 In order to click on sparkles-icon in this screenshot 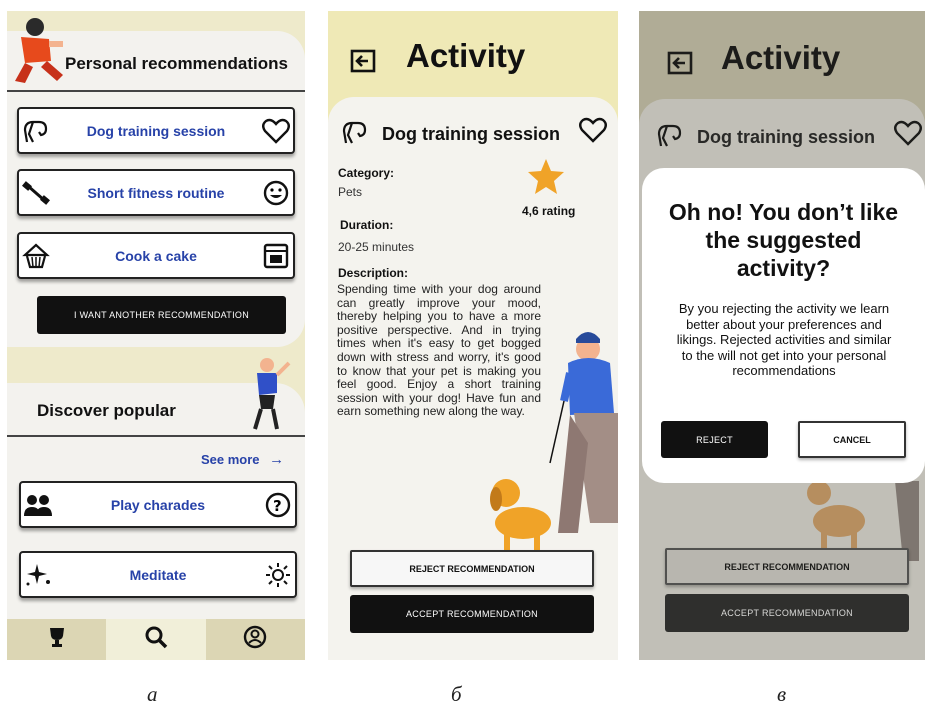, I will do `click(38, 575)`.